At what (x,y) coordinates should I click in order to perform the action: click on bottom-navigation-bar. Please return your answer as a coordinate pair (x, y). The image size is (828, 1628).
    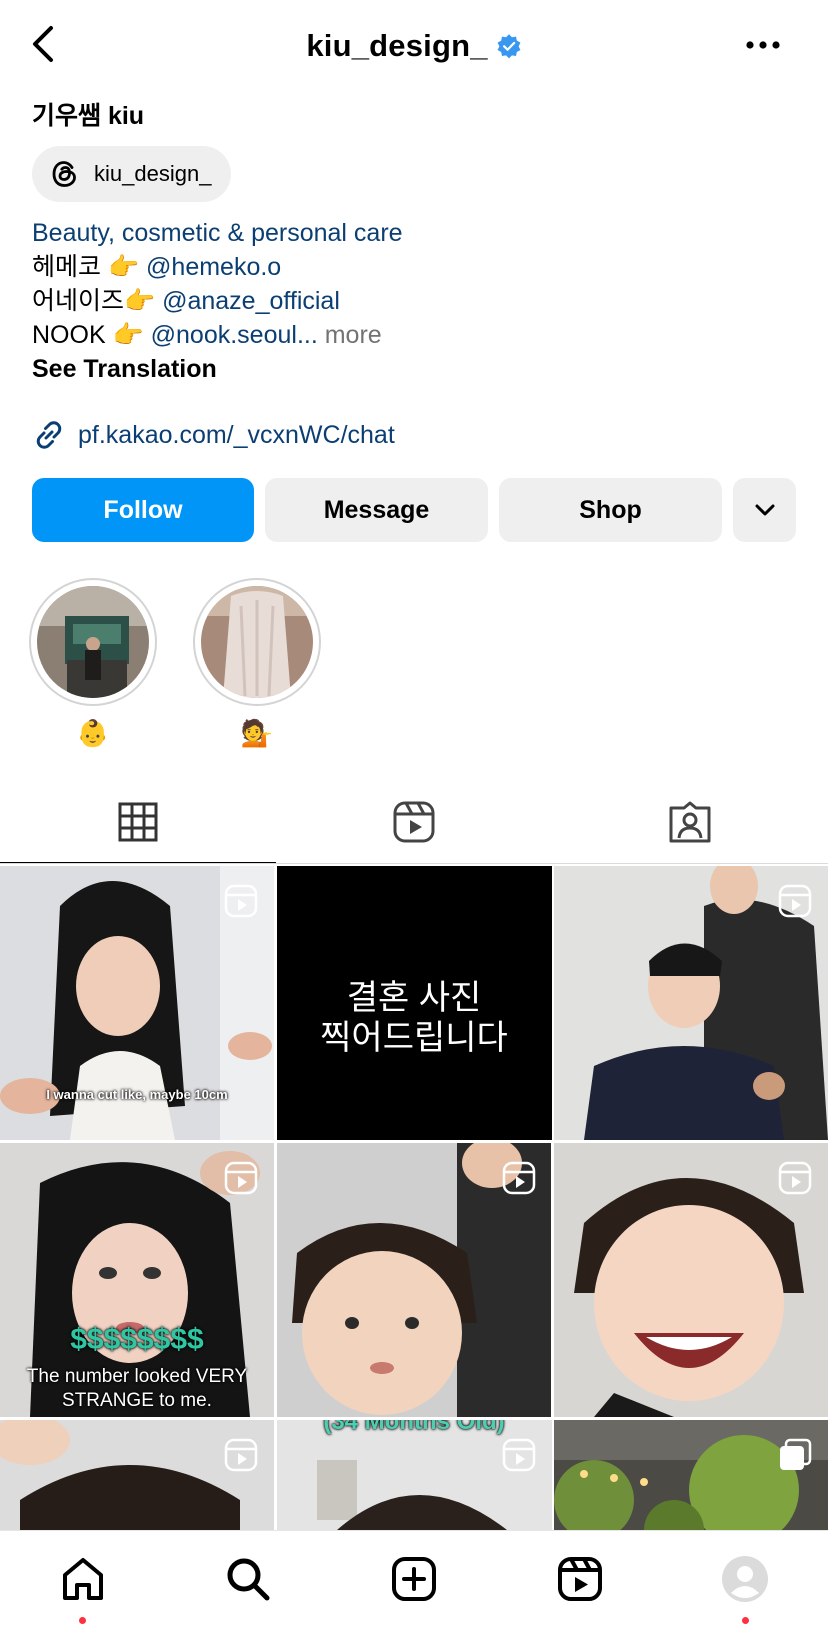
    Looking at the image, I should click on (414, 1579).